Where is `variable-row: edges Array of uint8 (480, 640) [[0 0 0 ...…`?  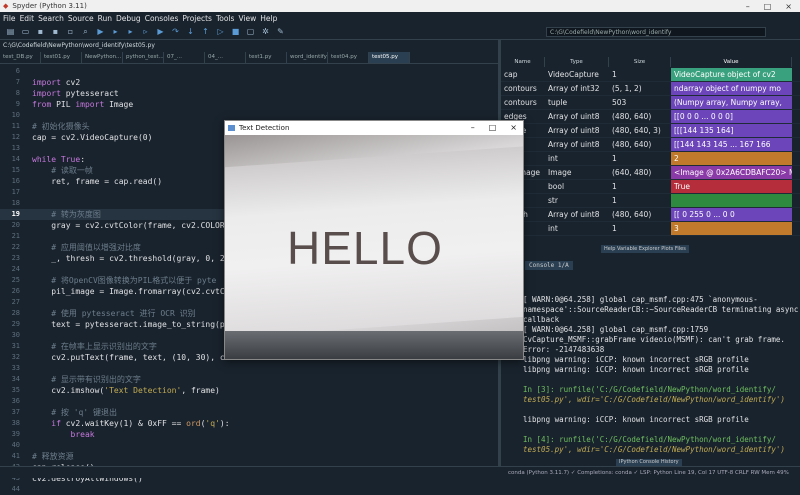 variable-row: edges Array of uint8 (480, 640) [[0 0 0 ...… is located at coordinates (650, 117).